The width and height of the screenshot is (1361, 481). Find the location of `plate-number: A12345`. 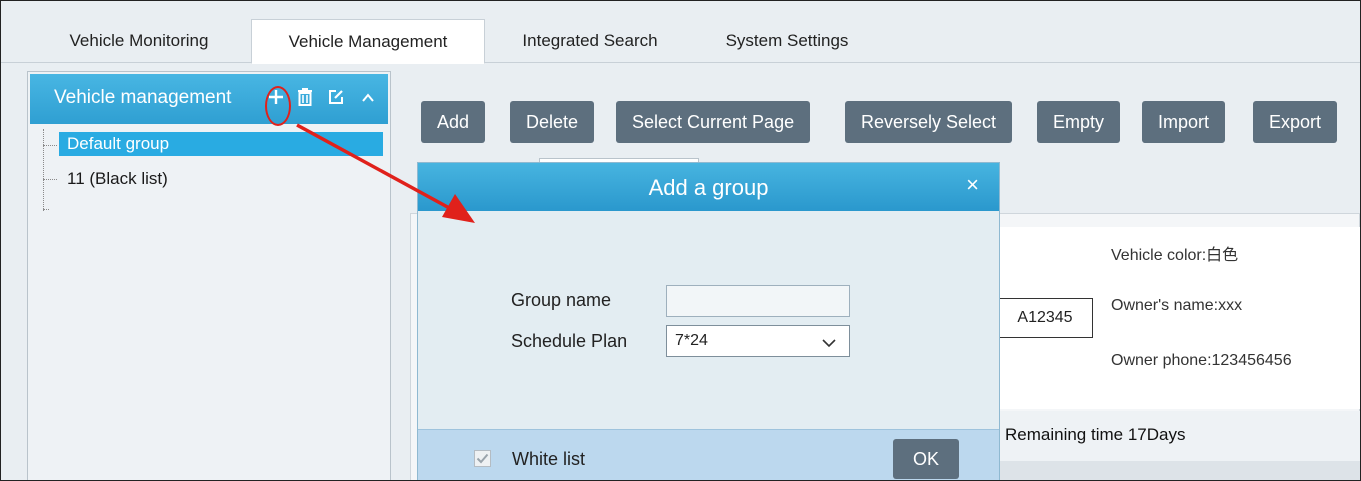

plate-number: A12345 is located at coordinates (1045, 318).